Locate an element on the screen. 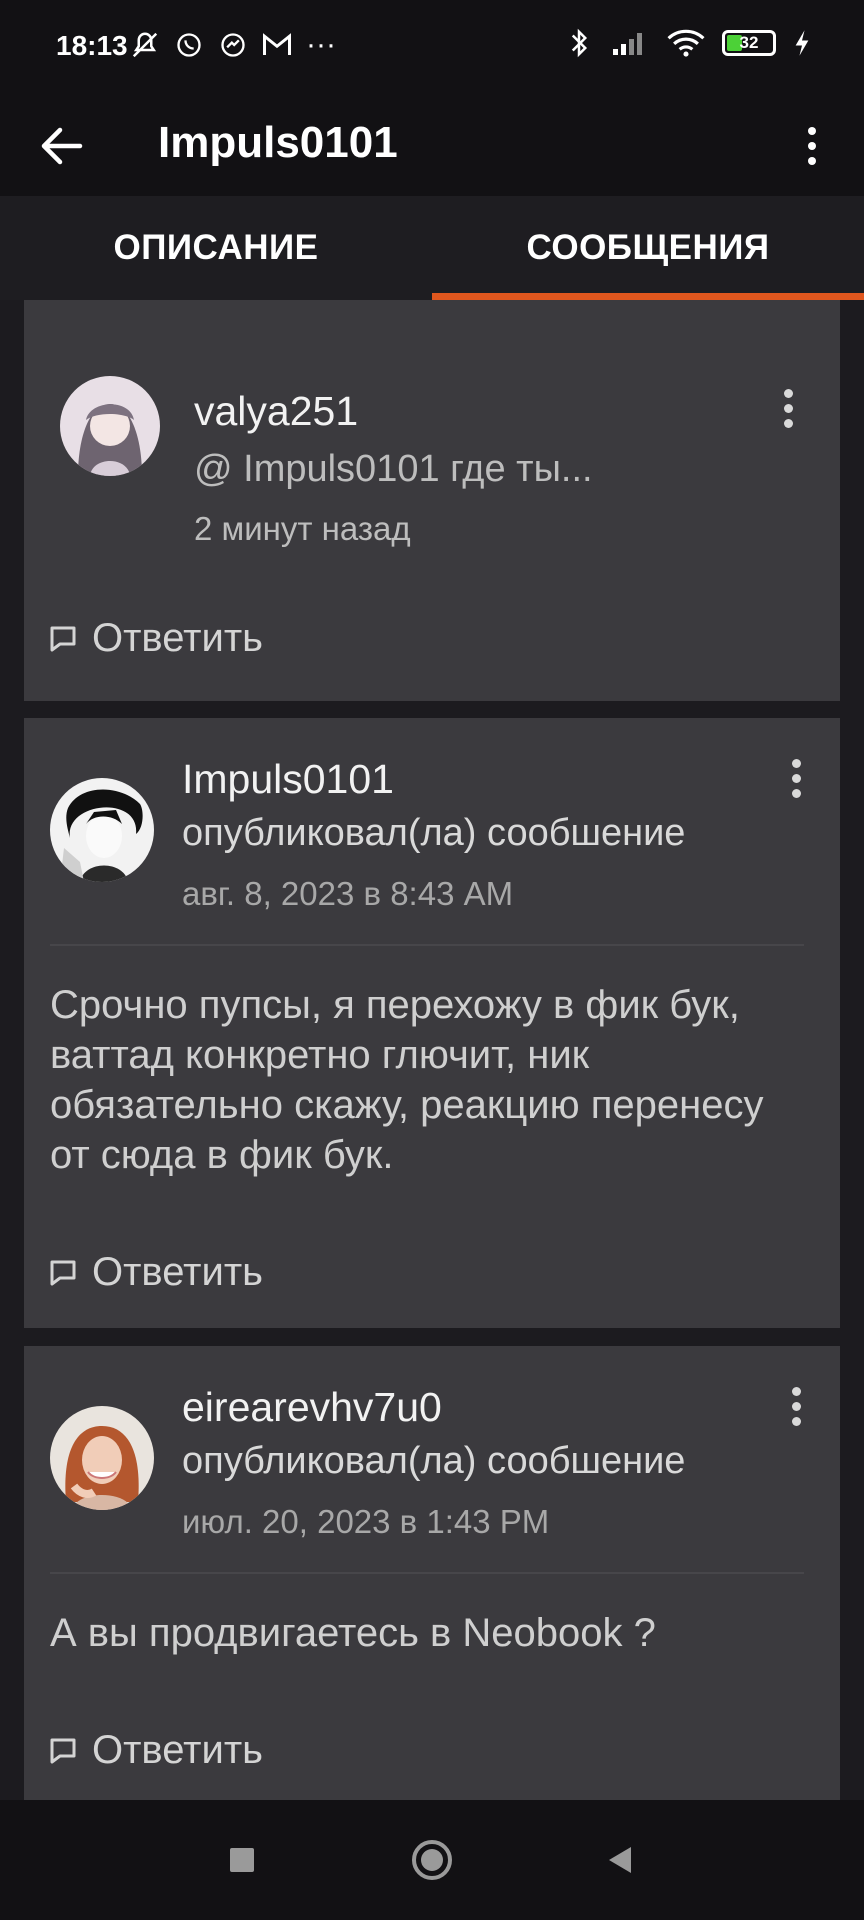 The image size is (864, 1920). gmail-icon is located at coordinates (277, 45).